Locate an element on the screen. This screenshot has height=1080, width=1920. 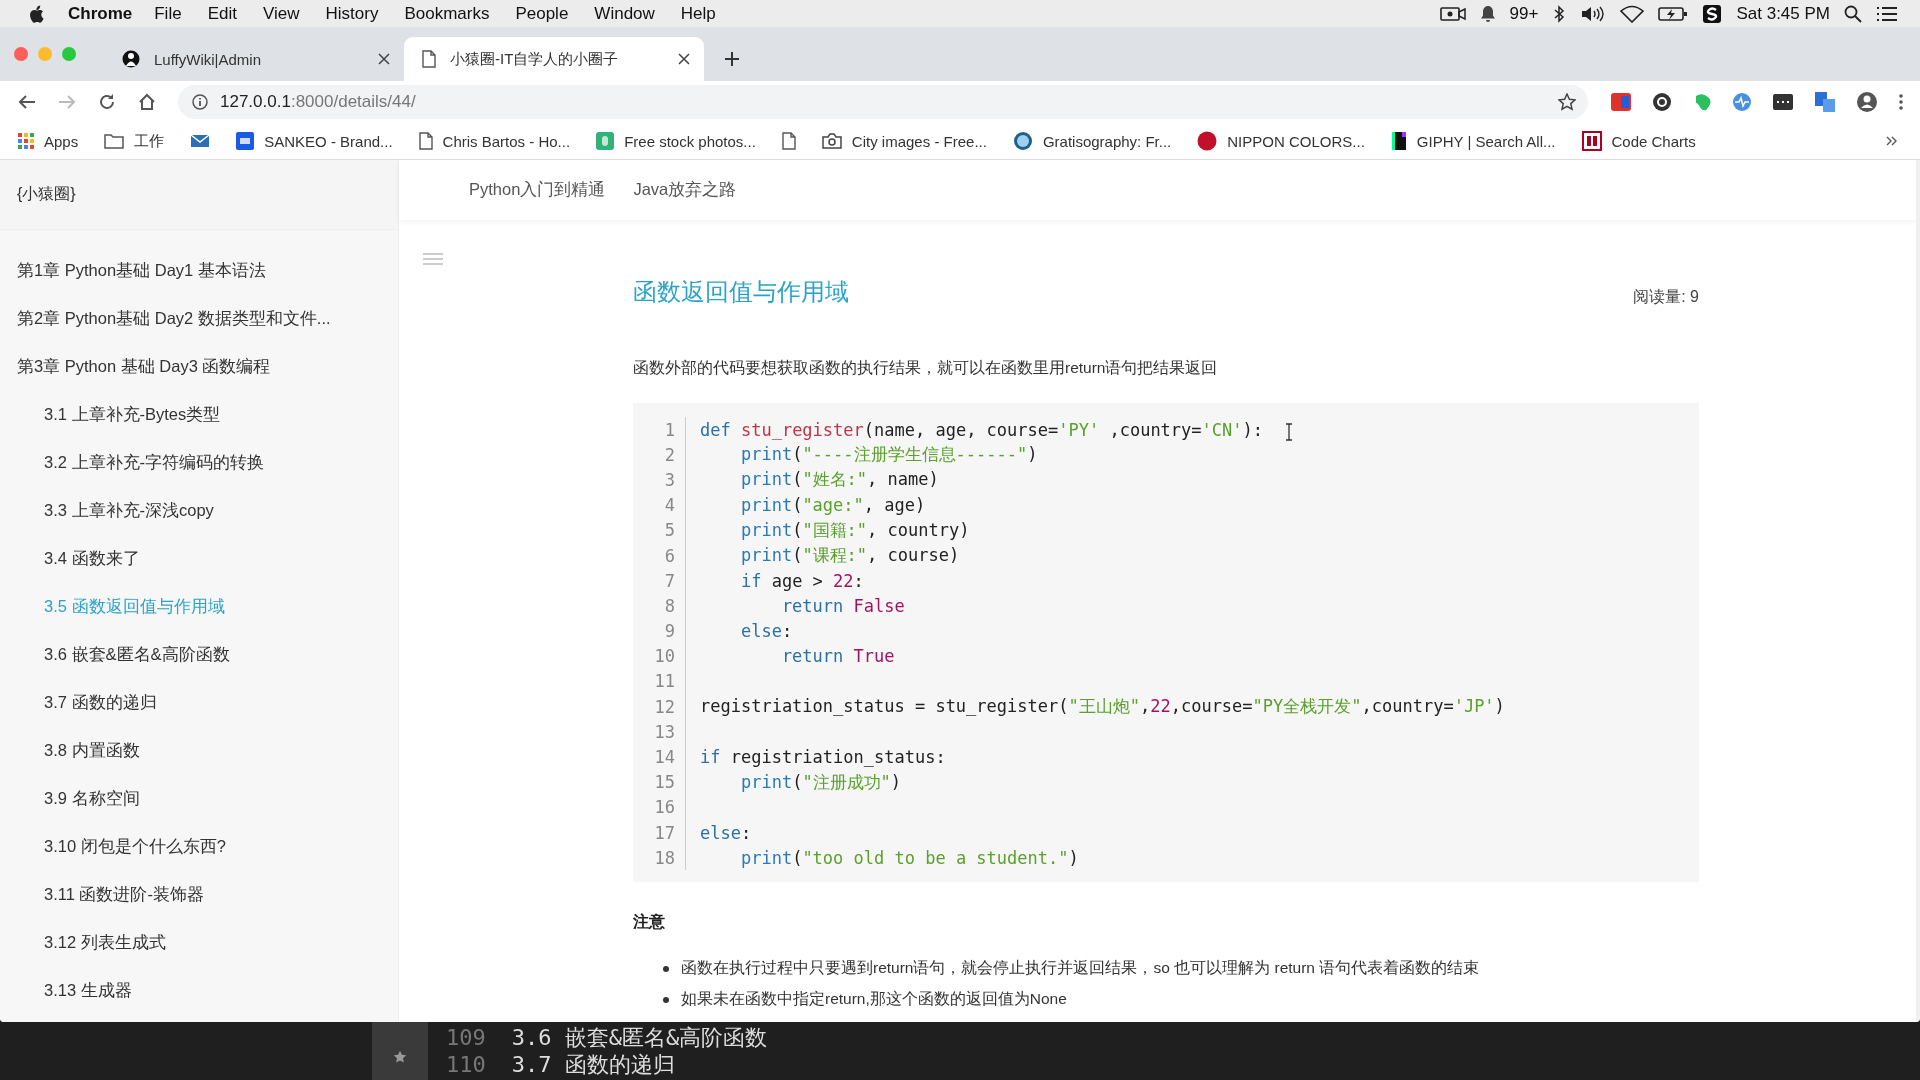
line-number: 17 is located at coordinates (659, 833).